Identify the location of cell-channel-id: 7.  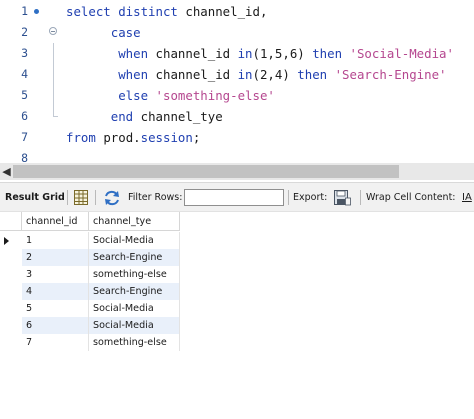
(55, 342).